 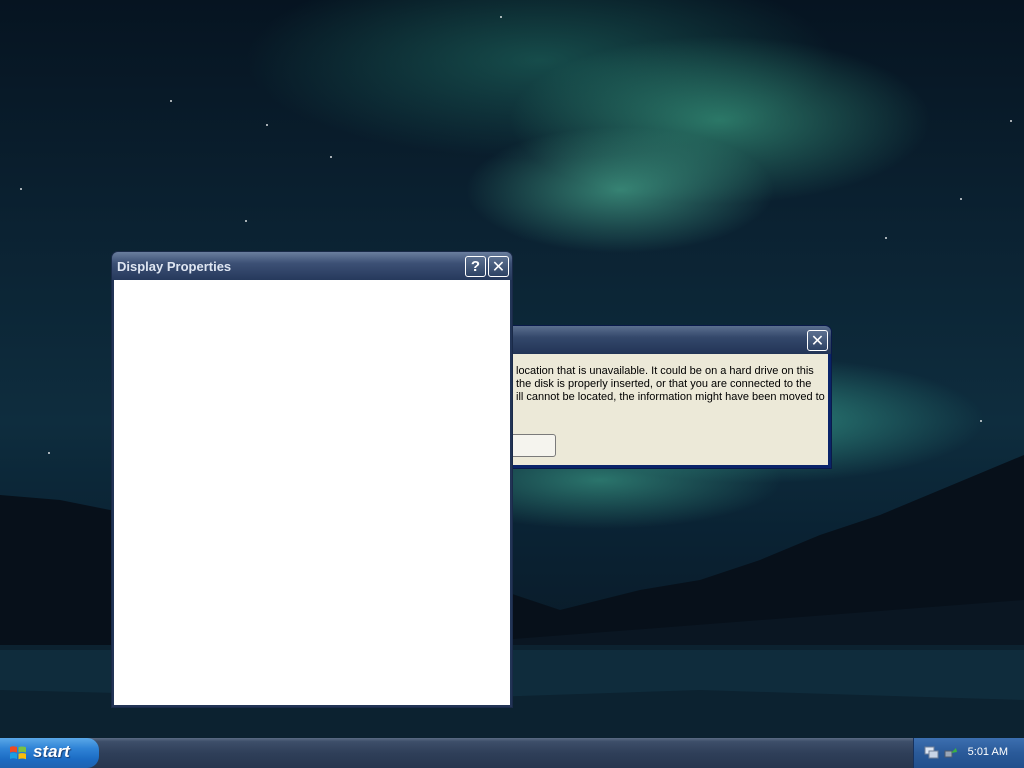 I want to click on help-icon: ?, so click(x=475, y=266).